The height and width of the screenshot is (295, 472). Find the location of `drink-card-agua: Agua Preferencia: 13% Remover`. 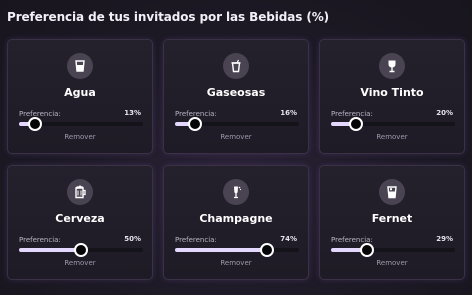

drink-card-agua: Agua Preferencia: 13% Remover is located at coordinates (80, 96).